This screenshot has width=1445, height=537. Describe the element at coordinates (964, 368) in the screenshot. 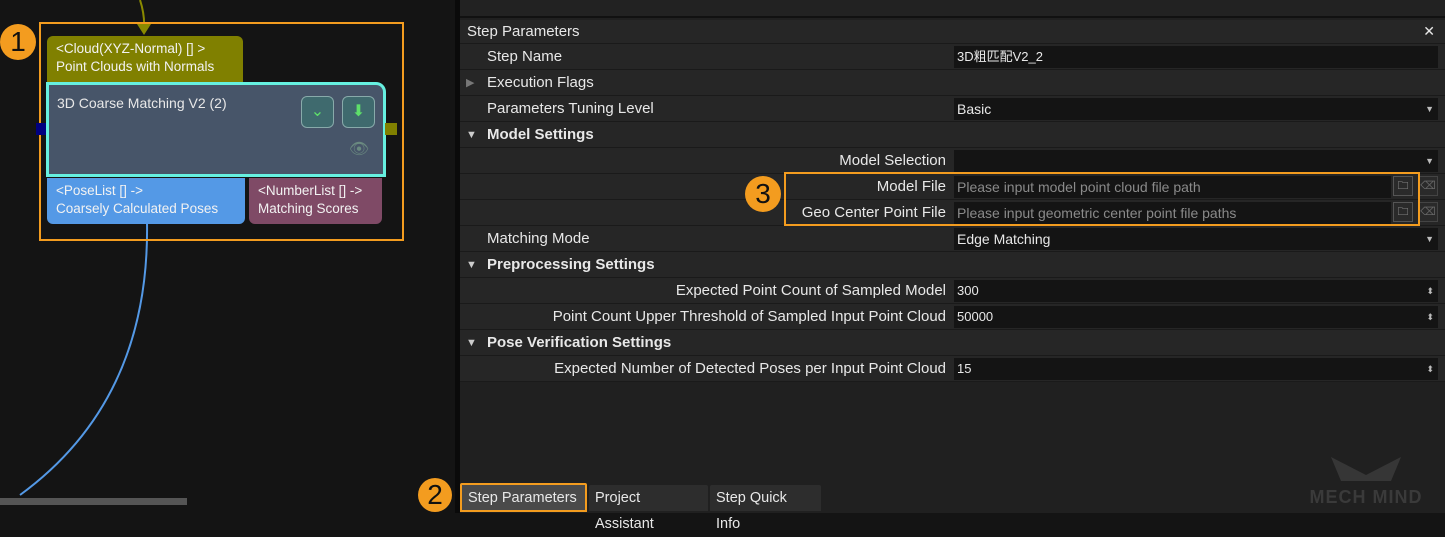

I see `value: 15` at that location.